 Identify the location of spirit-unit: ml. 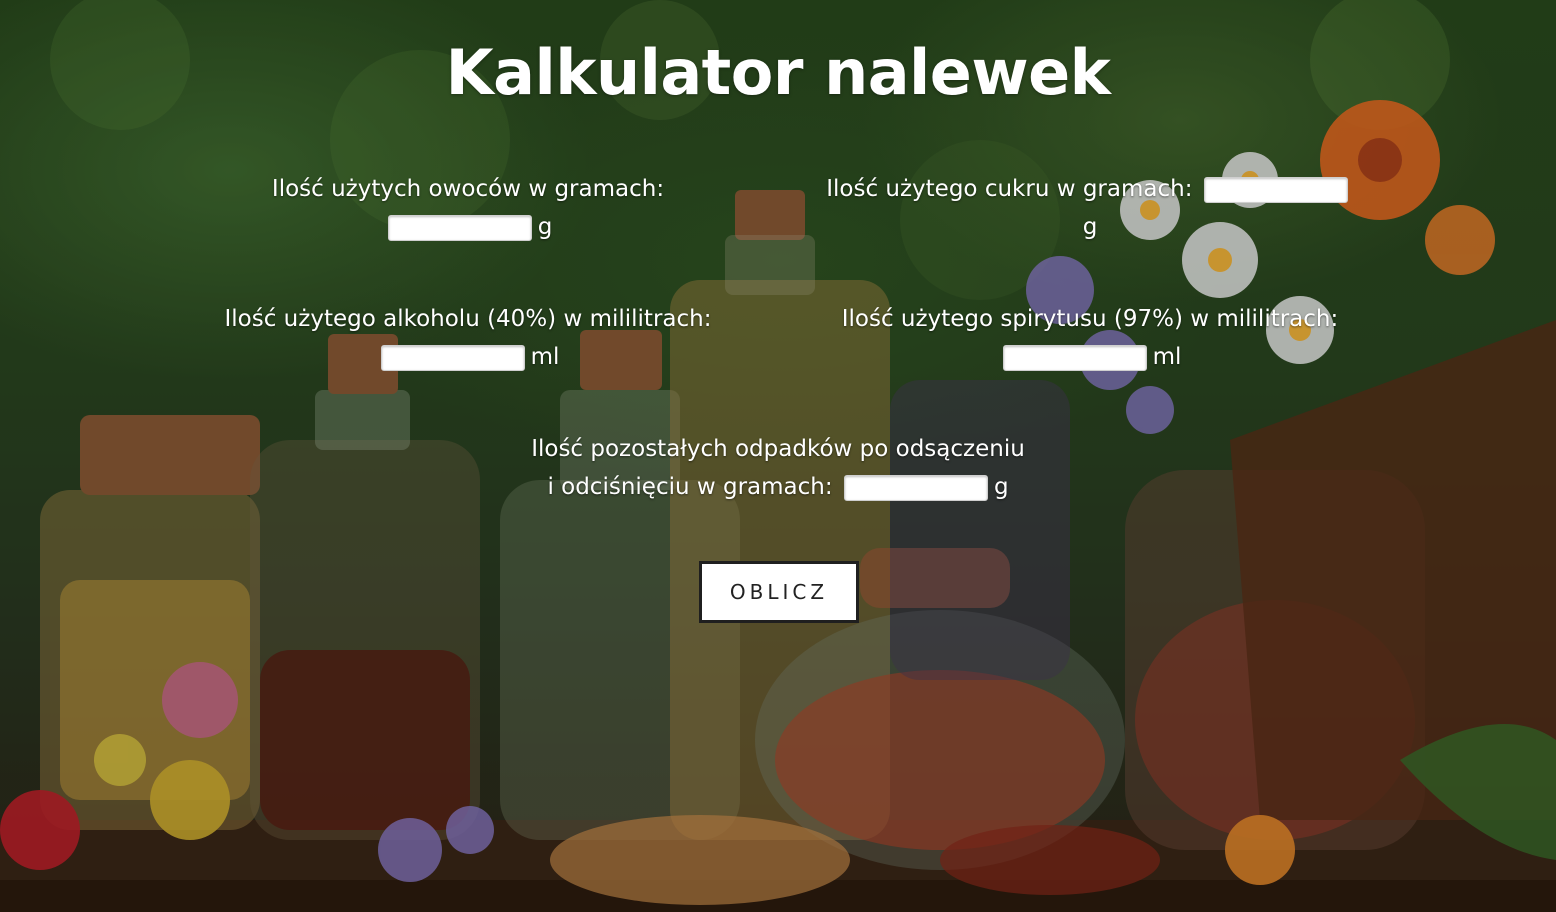
(1167, 357).